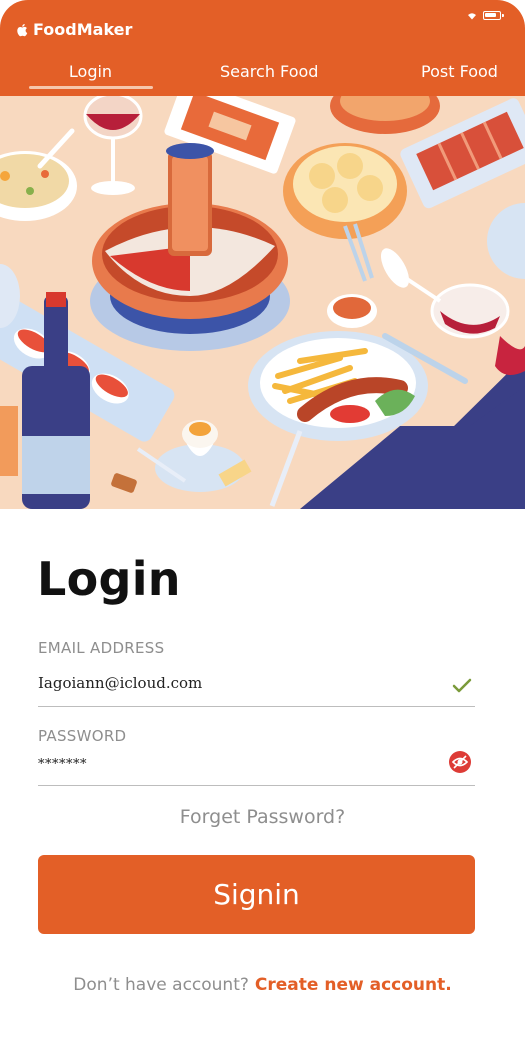  I want to click on app-brand: FoodMaker, so click(74, 29).